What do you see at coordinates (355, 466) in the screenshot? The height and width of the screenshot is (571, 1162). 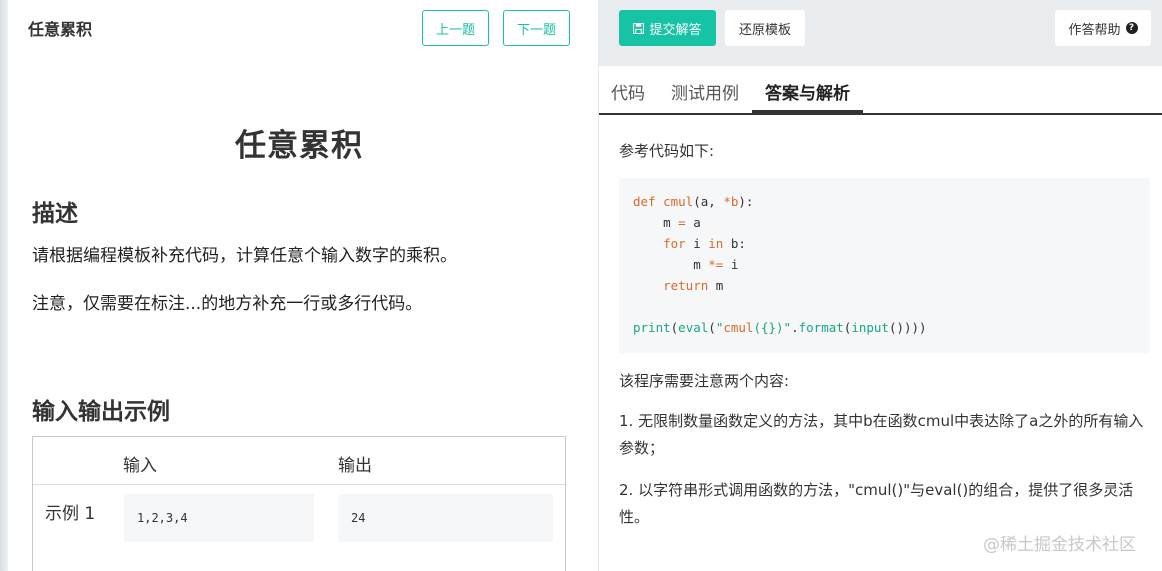 I see `io-header-output: 输出` at bounding box center [355, 466].